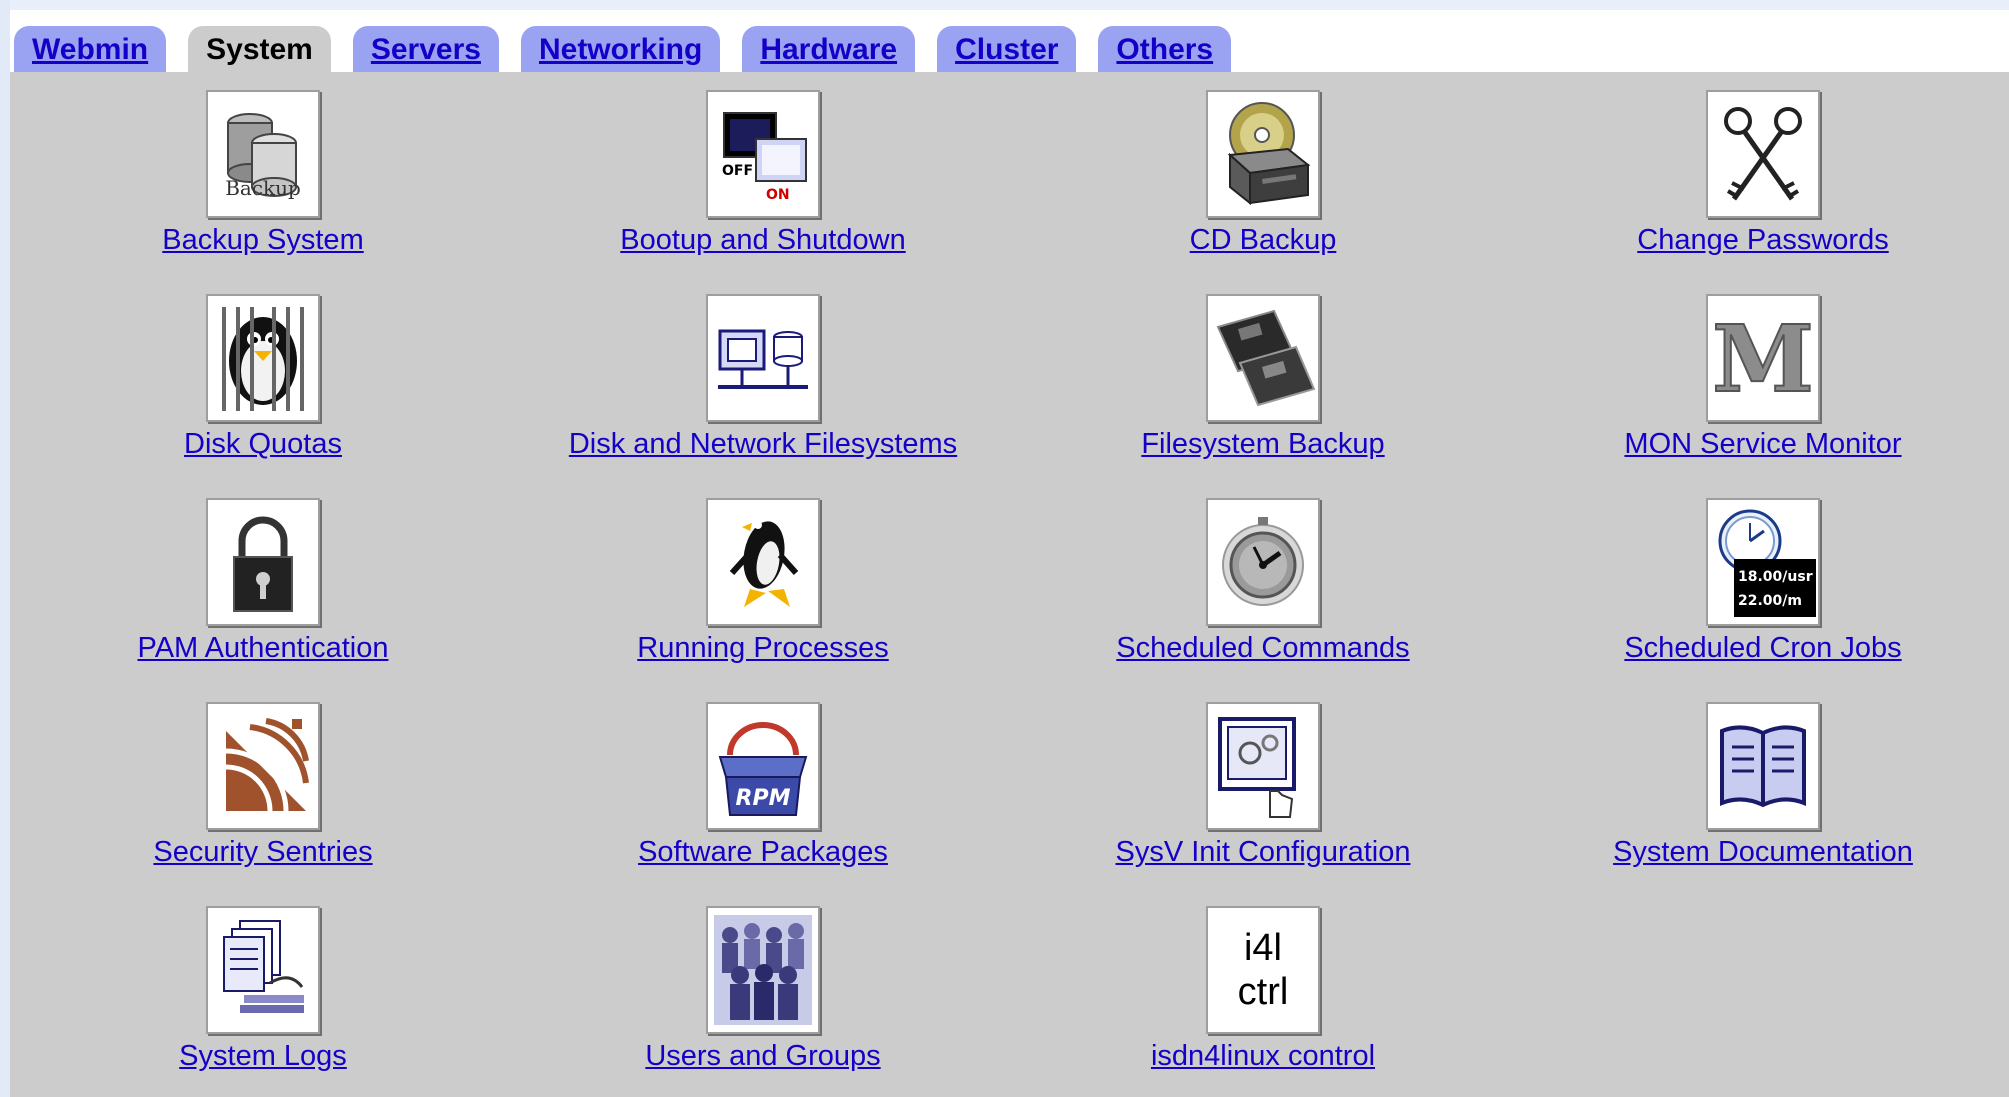 The height and width of the screenshot is (1097, 2009). I want to click on module-pam-authentication: PAM Authentication, so click(263, 581).